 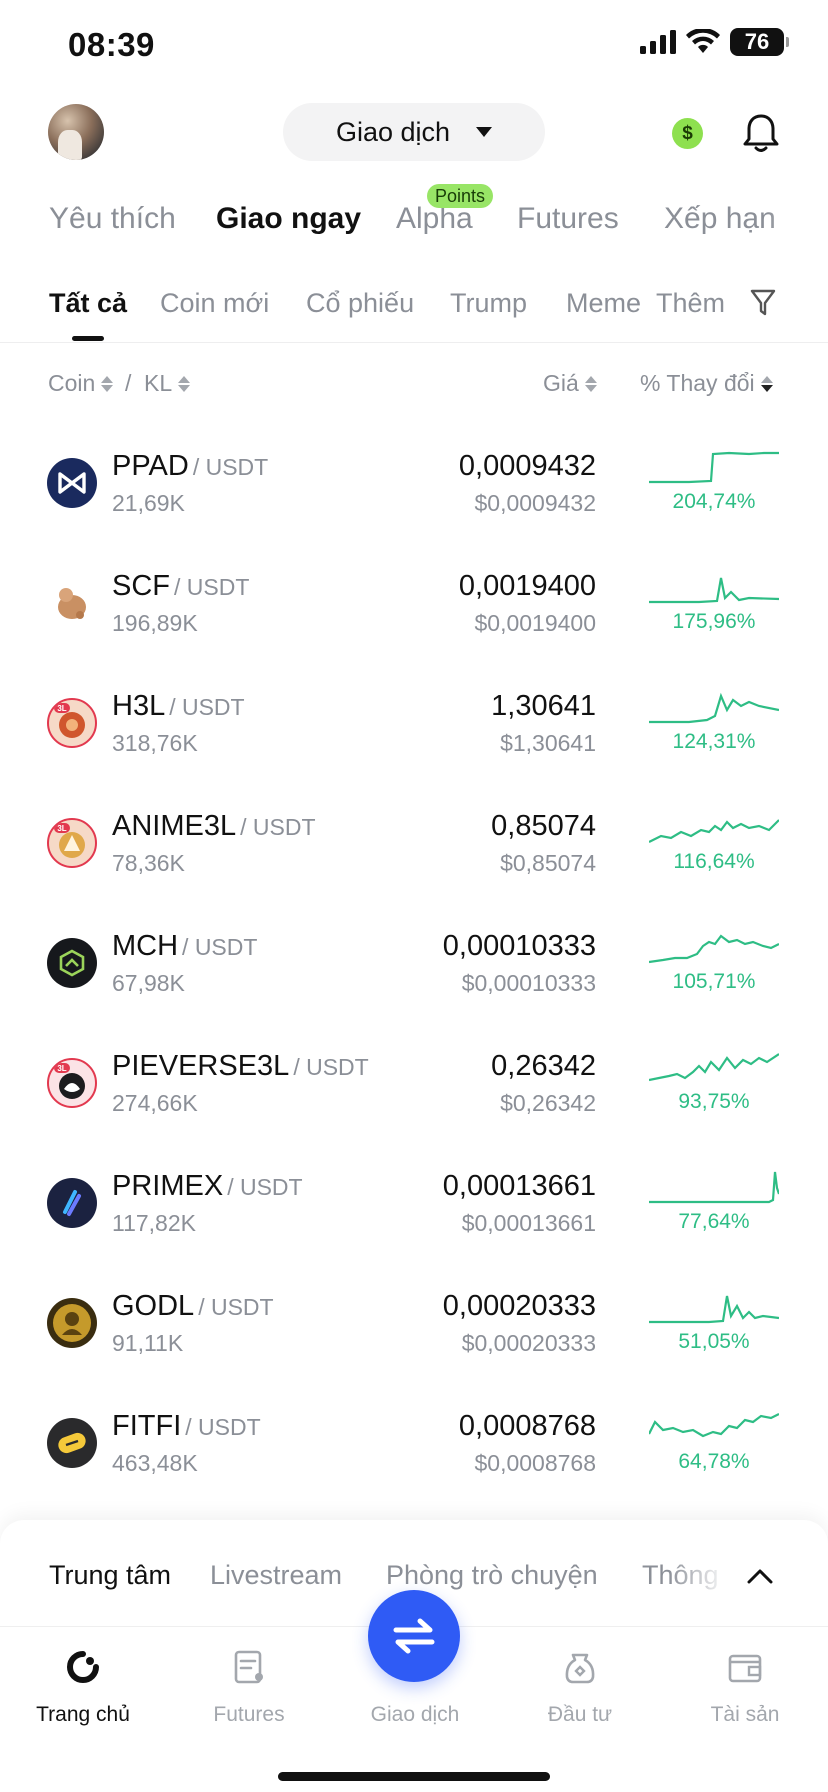 I want to click on volume: 91,11K, so click(x=148, y=1343).